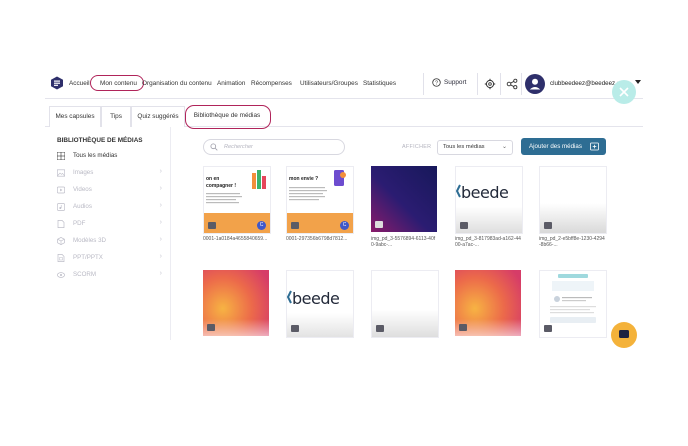 The image size is (688, 446). I want to click on nav-highlight-ring, so click(117, 83).